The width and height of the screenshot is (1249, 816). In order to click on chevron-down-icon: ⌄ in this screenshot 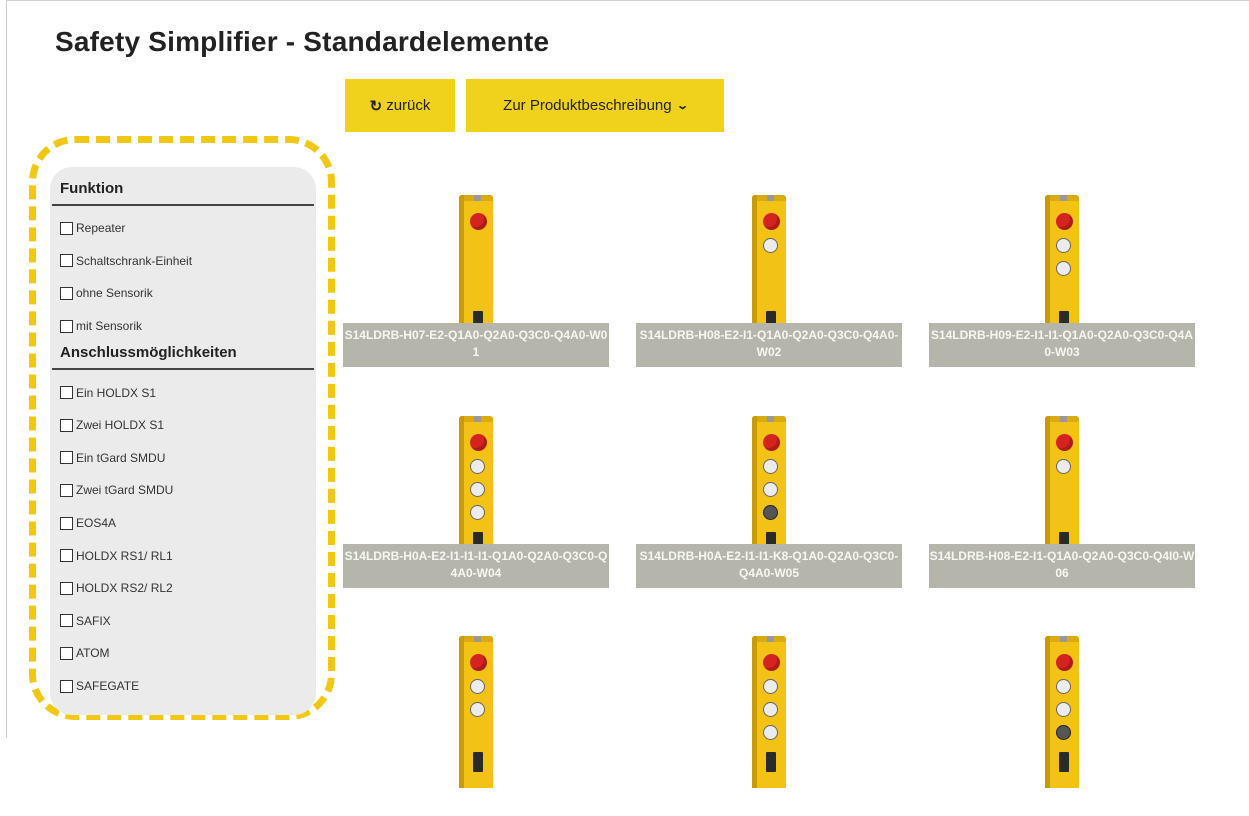, I will do `click(682, 106)`.